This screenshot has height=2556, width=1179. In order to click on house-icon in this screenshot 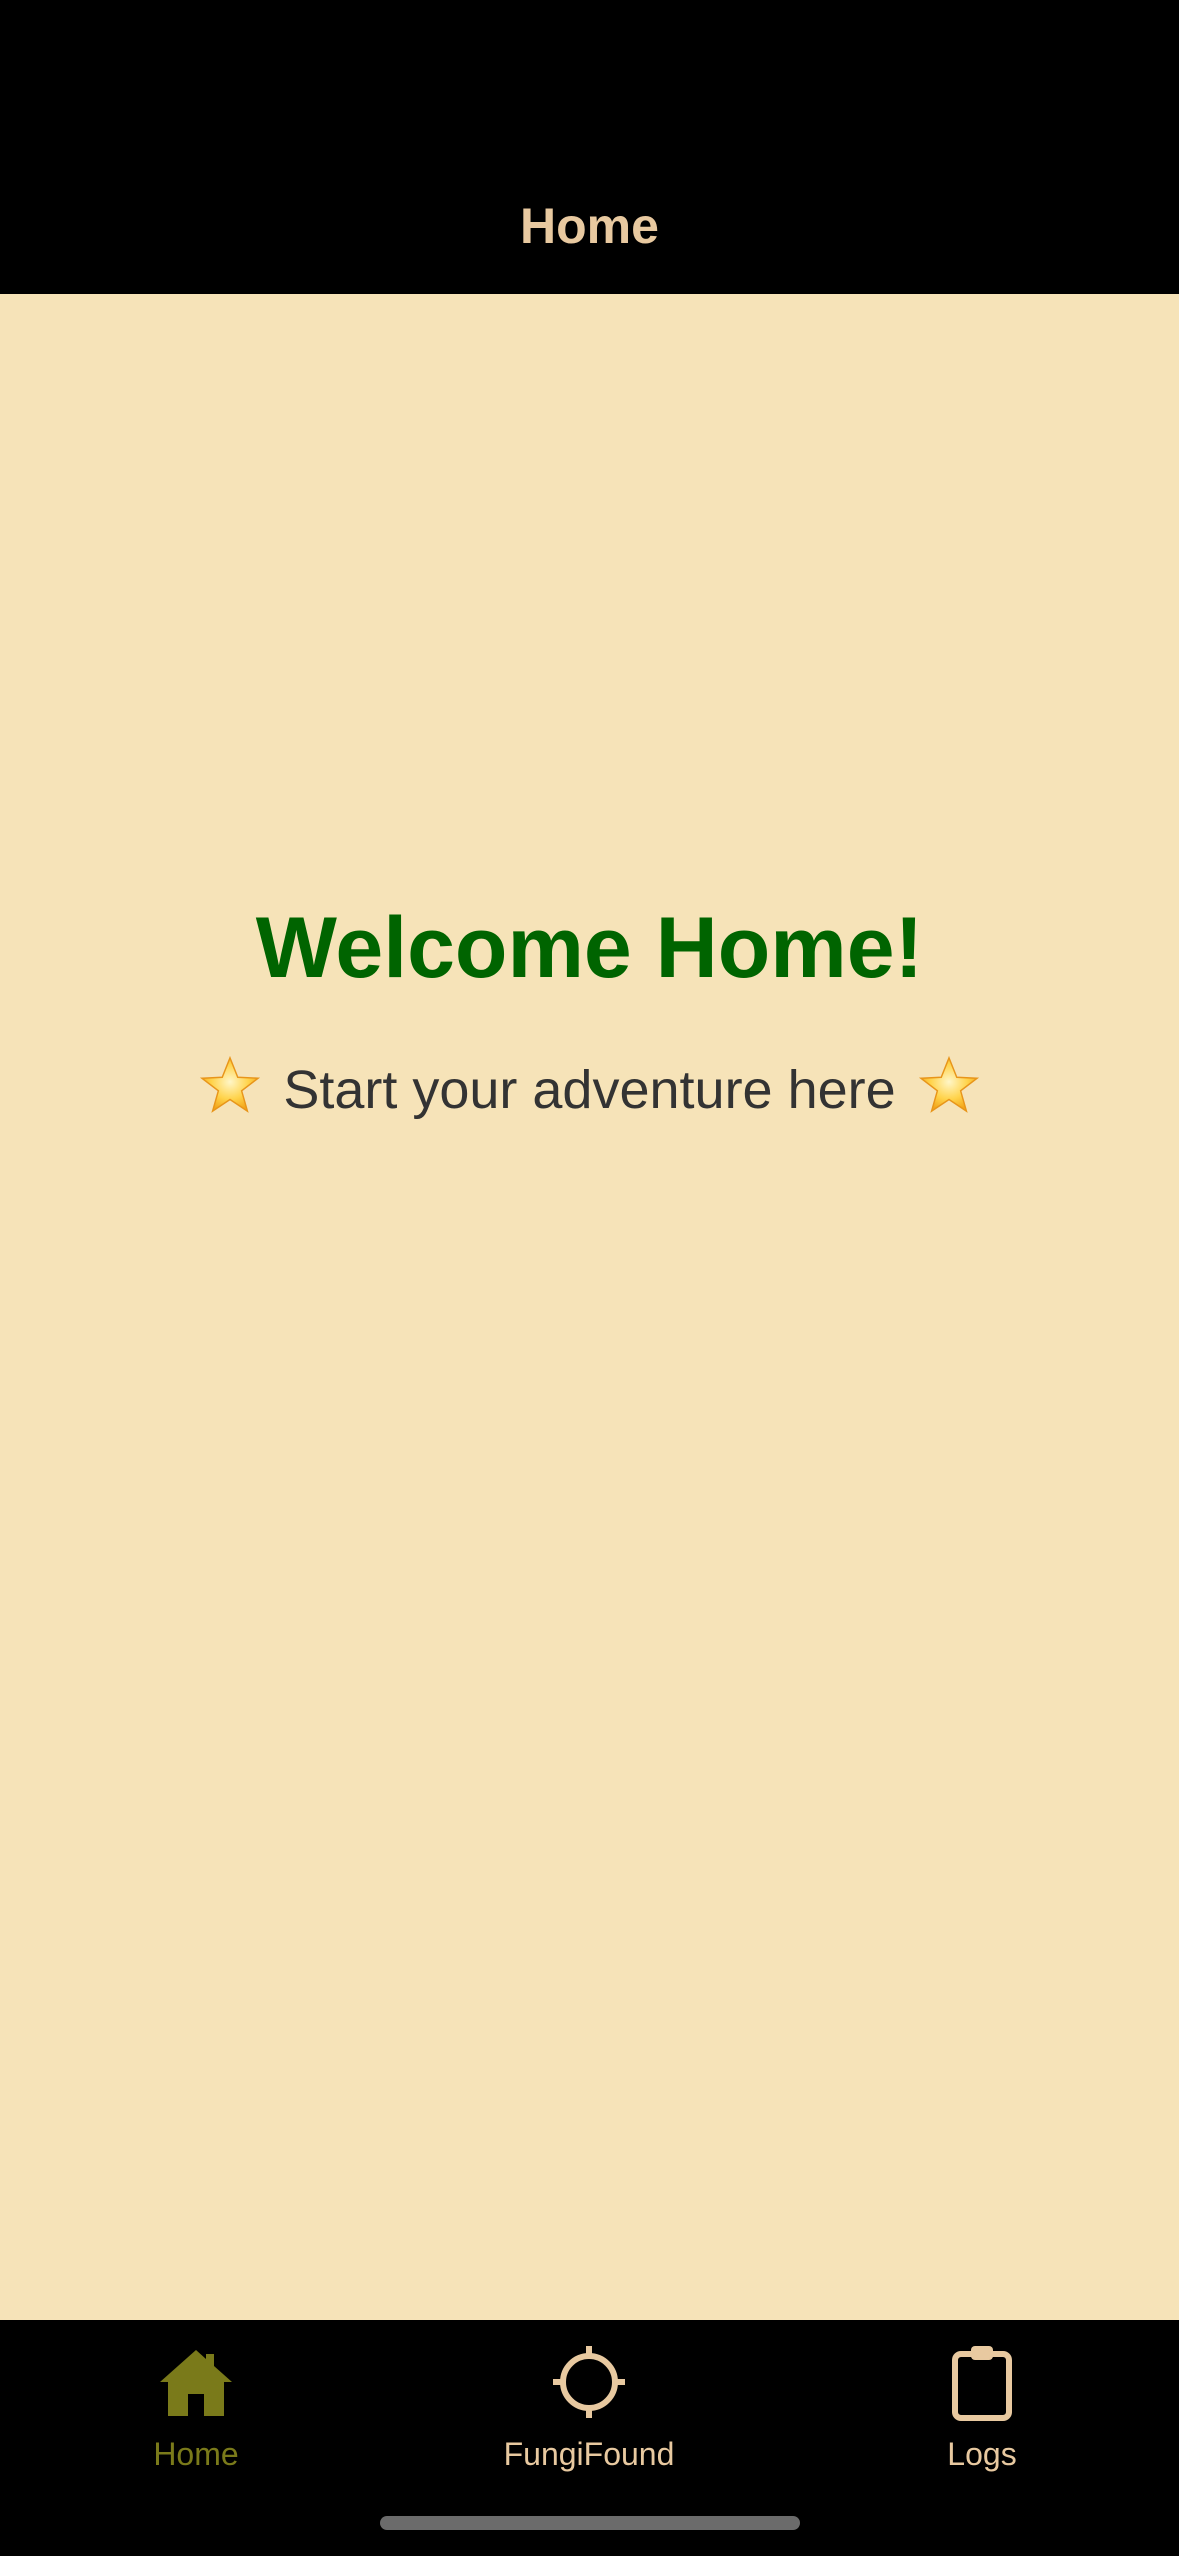, I will do `click(196, 2383)`.